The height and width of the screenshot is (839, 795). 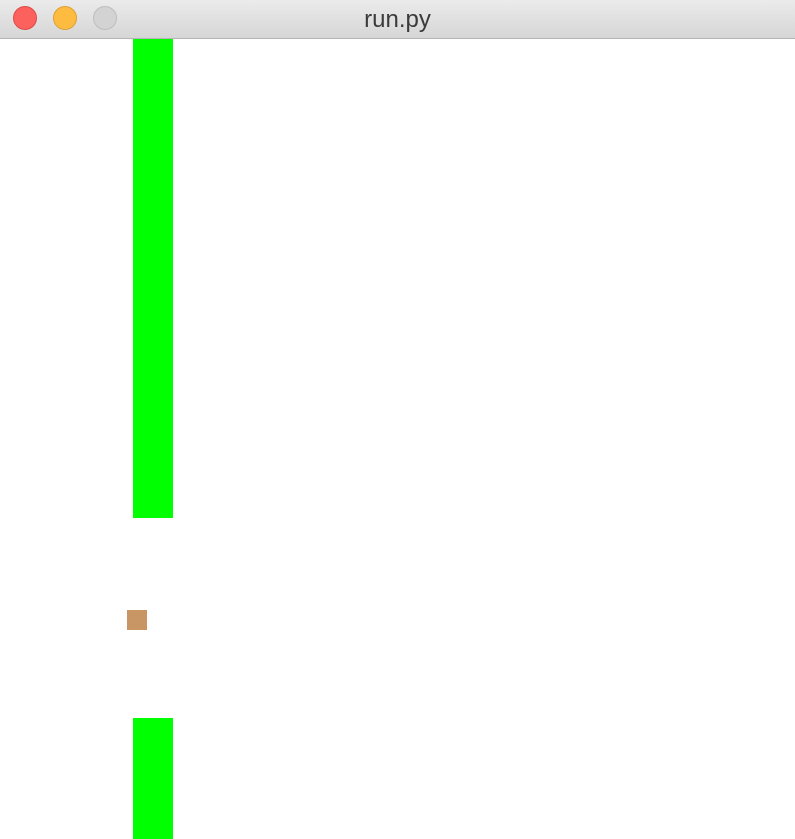 What do you see at coordinates (153, 278) in the screenshot?
I see `top-pipe` at bounding box center [153, 278].